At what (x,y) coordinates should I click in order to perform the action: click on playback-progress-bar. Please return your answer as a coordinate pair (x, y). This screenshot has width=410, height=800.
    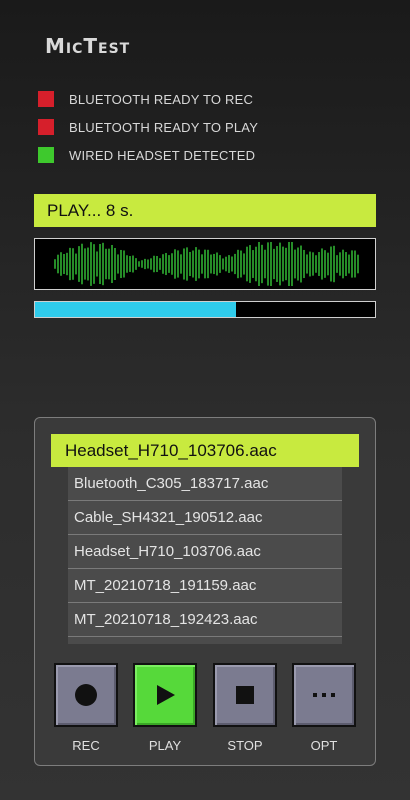
    Looking at the image, I should click on (205, 309).